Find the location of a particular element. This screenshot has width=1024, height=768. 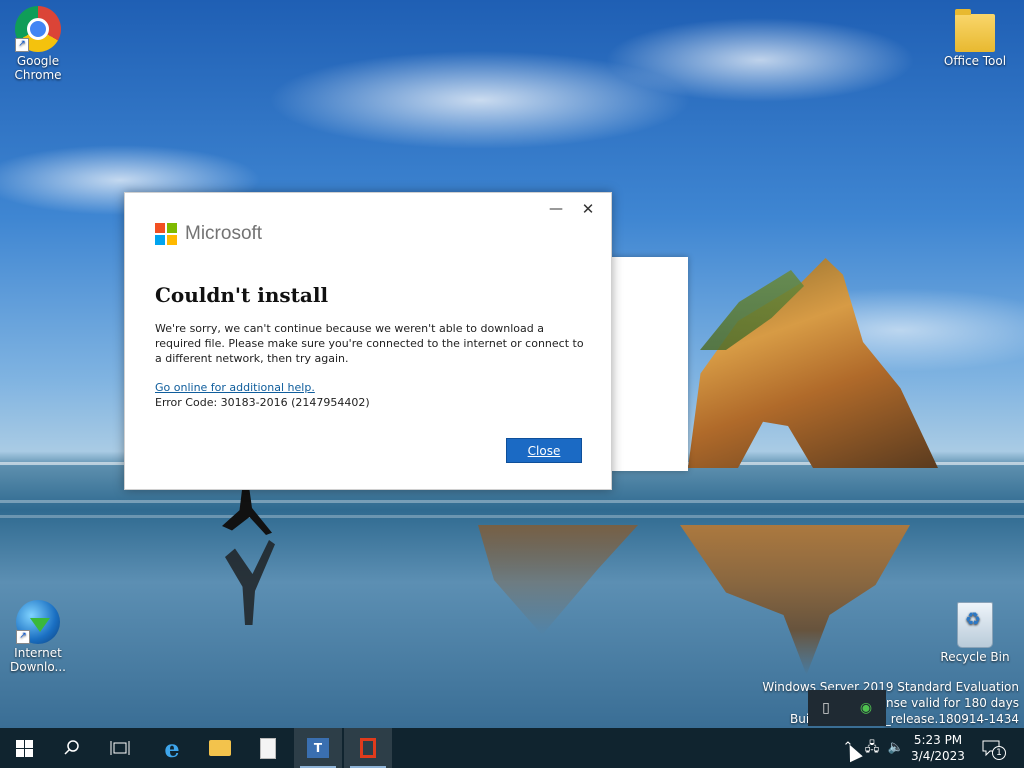

file-explorer-icon is located at coordinates (220, 748).